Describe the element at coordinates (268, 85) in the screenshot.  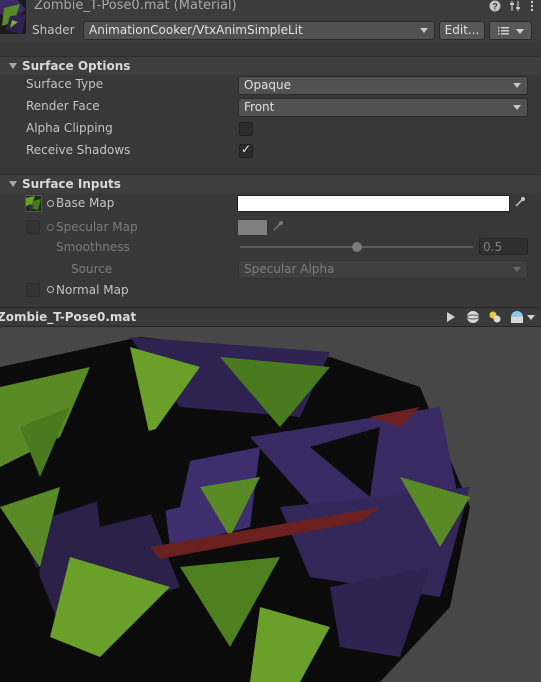
I see `surface-type-value: Opaque` at that location.